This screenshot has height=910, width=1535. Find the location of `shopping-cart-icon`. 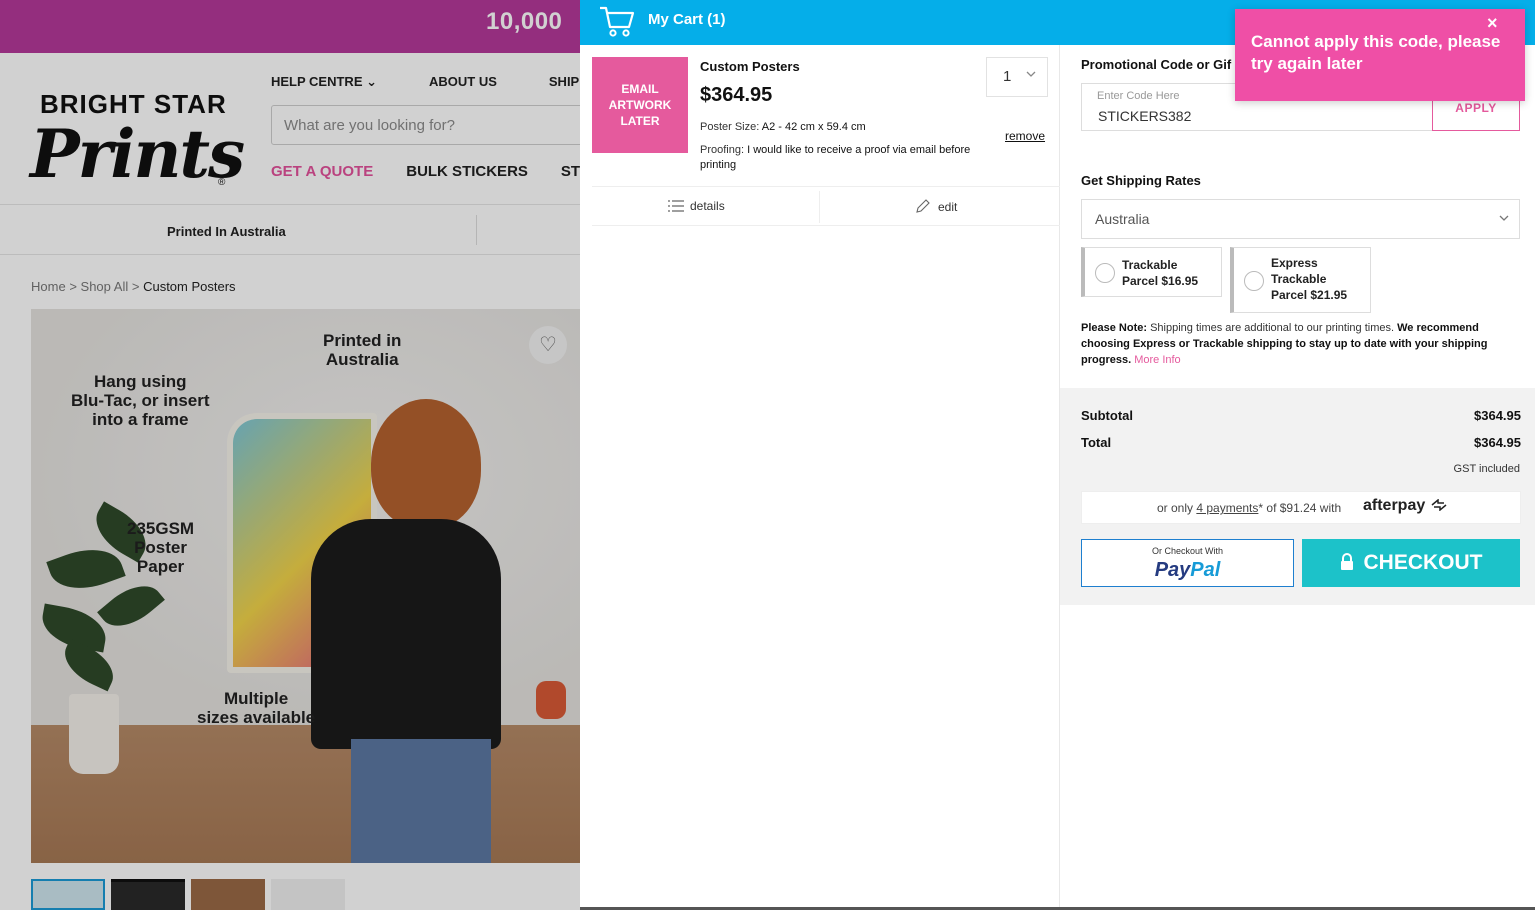

shopping-cart-icon is located at coordinates (617, 23).